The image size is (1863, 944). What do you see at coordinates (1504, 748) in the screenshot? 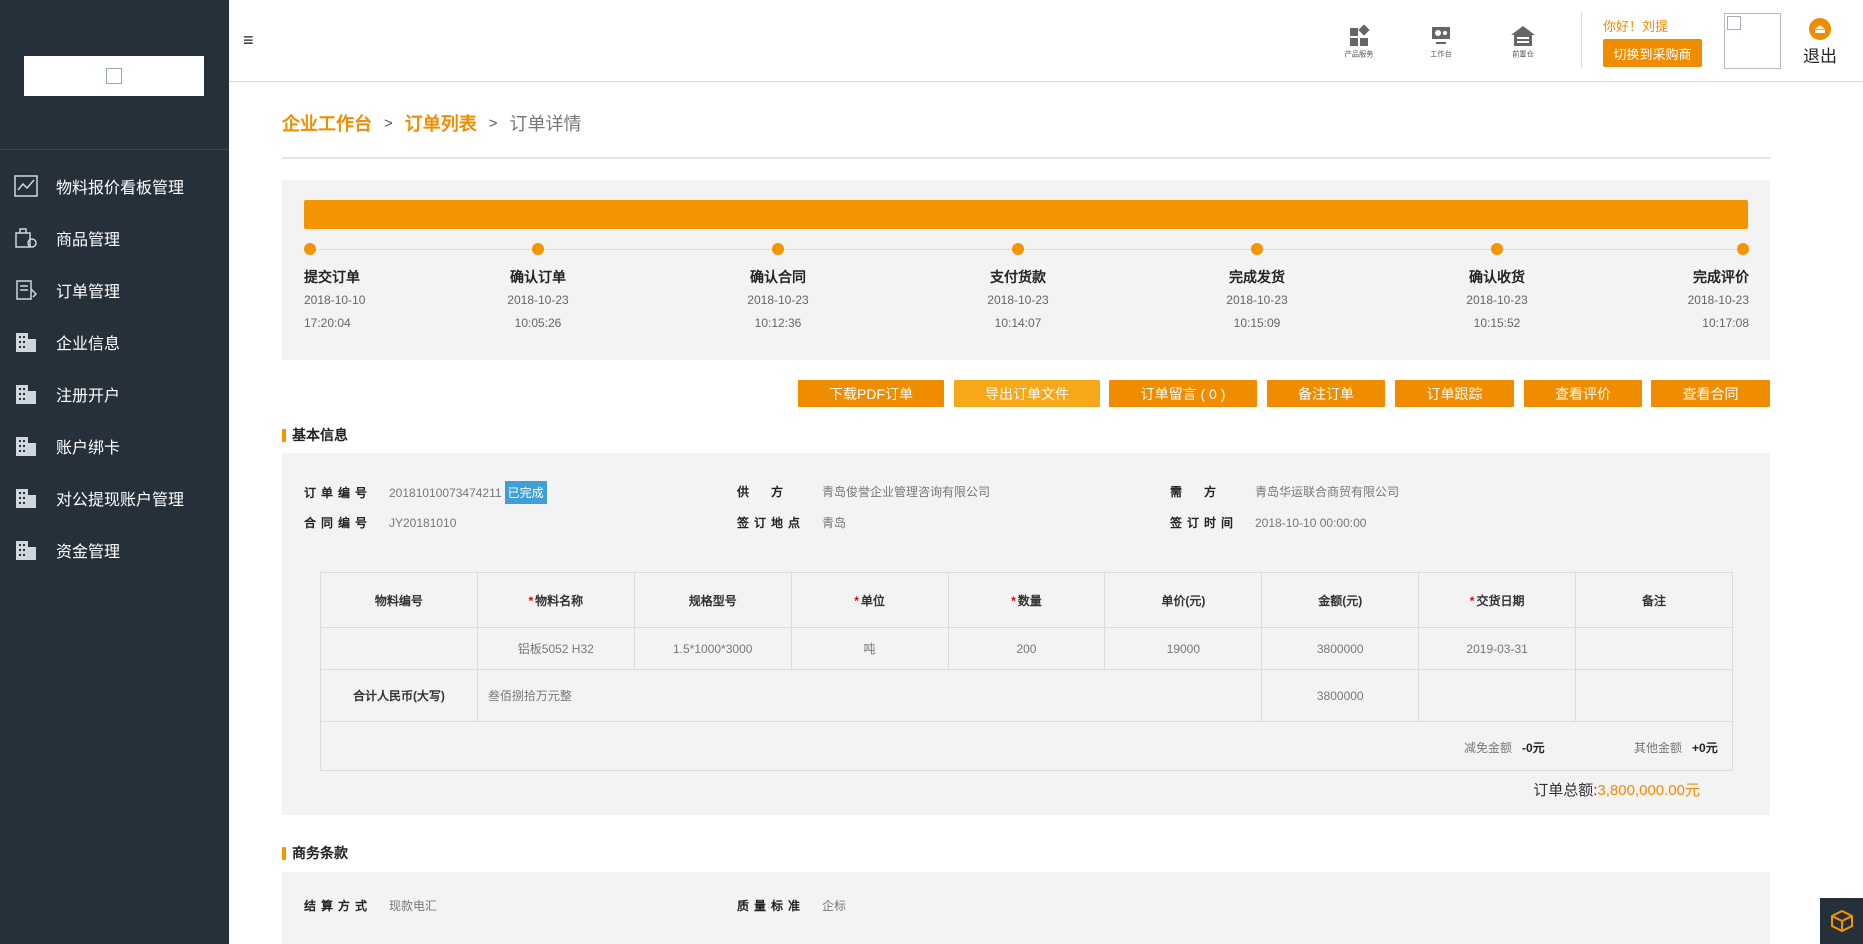
I see `discount-amount: 减免金额 -0元` at bounding box center [1504, 748].